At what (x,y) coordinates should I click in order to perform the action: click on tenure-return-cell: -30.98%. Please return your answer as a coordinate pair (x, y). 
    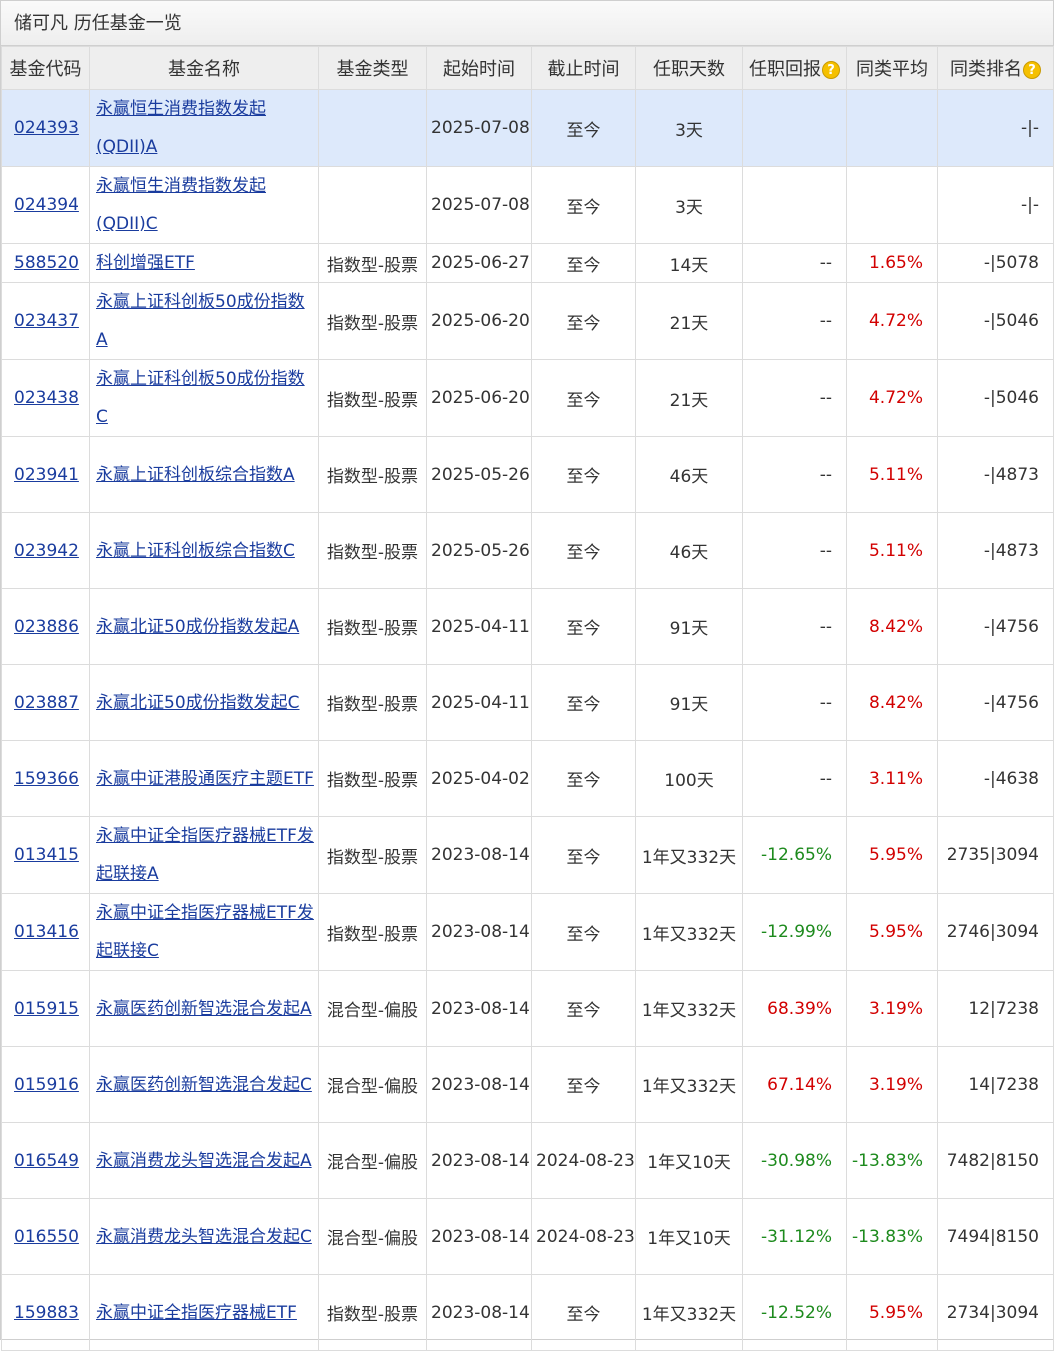
    Looking at the image, I should click on (794, 1160).